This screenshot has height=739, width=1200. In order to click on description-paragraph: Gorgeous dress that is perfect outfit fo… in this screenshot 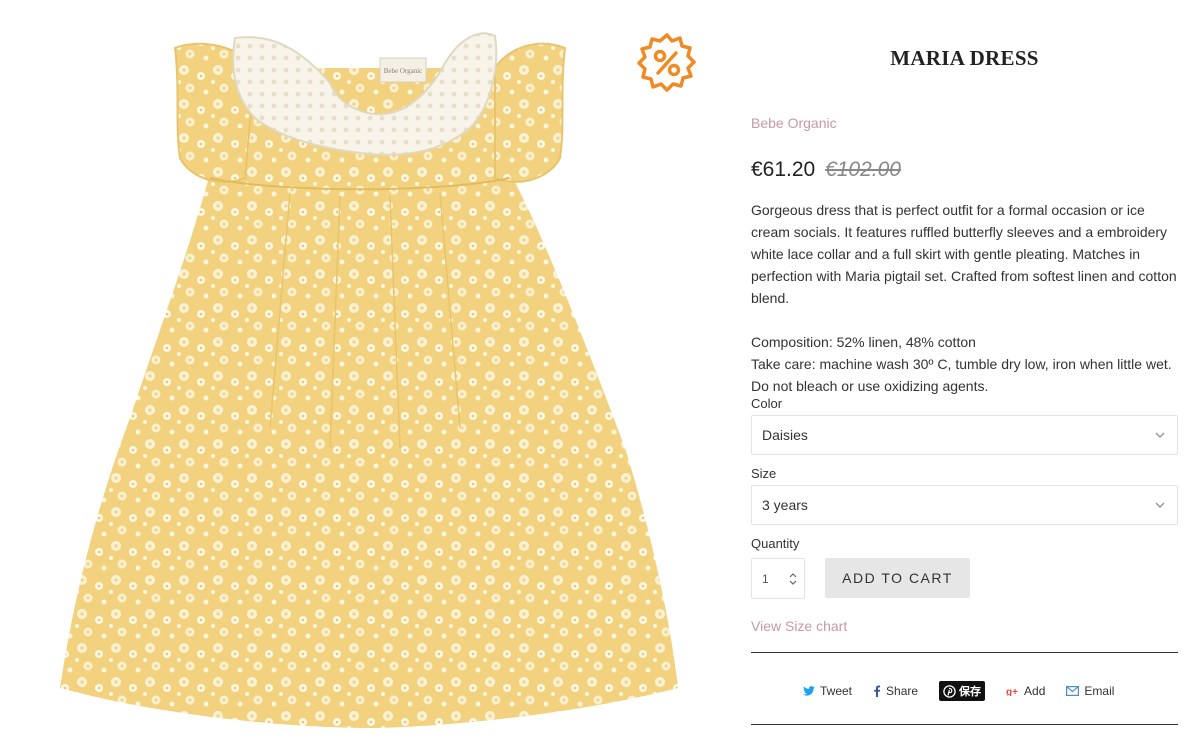, I will do `click(964, 254)`.